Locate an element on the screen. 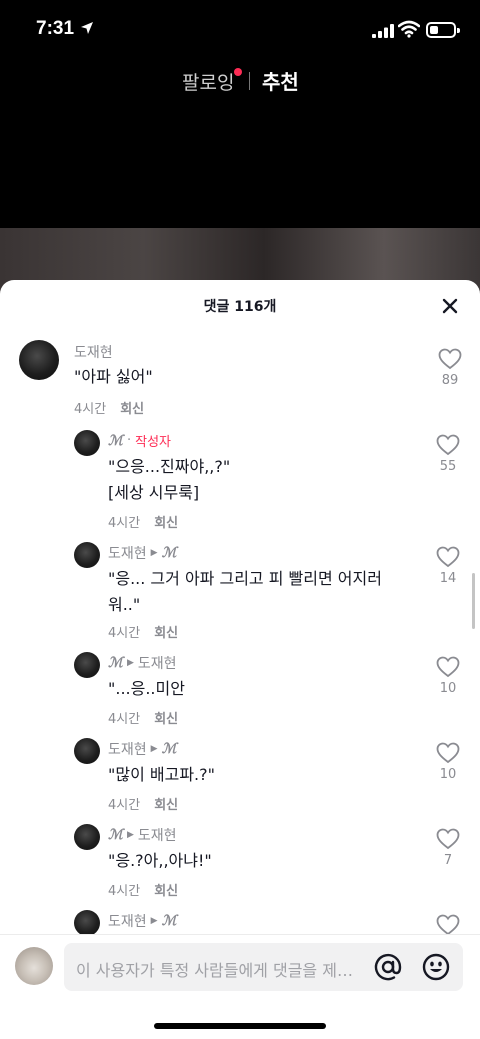 The image size is (480, 1039). wifi-icon is located at coordinates (409, 29).